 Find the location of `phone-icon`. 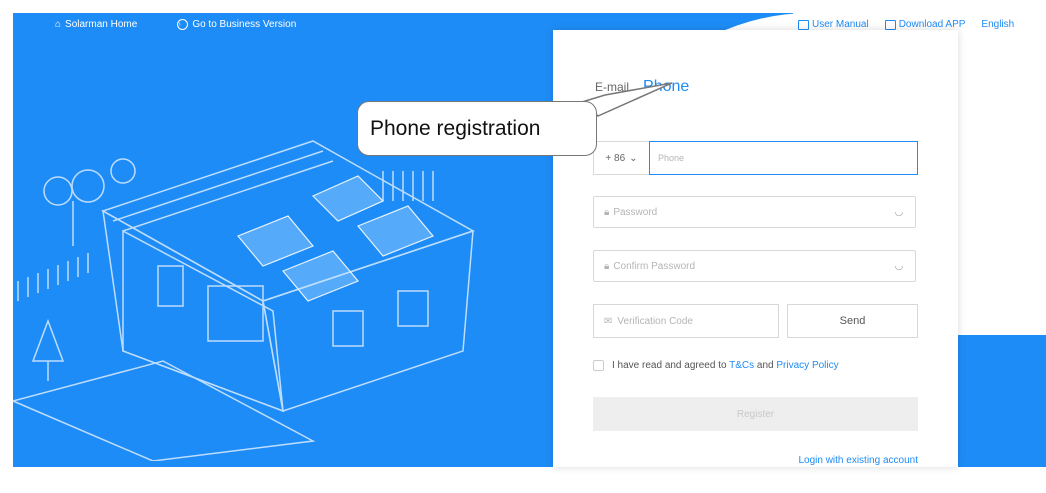

phone-icon is located at coordinates (890, 24).